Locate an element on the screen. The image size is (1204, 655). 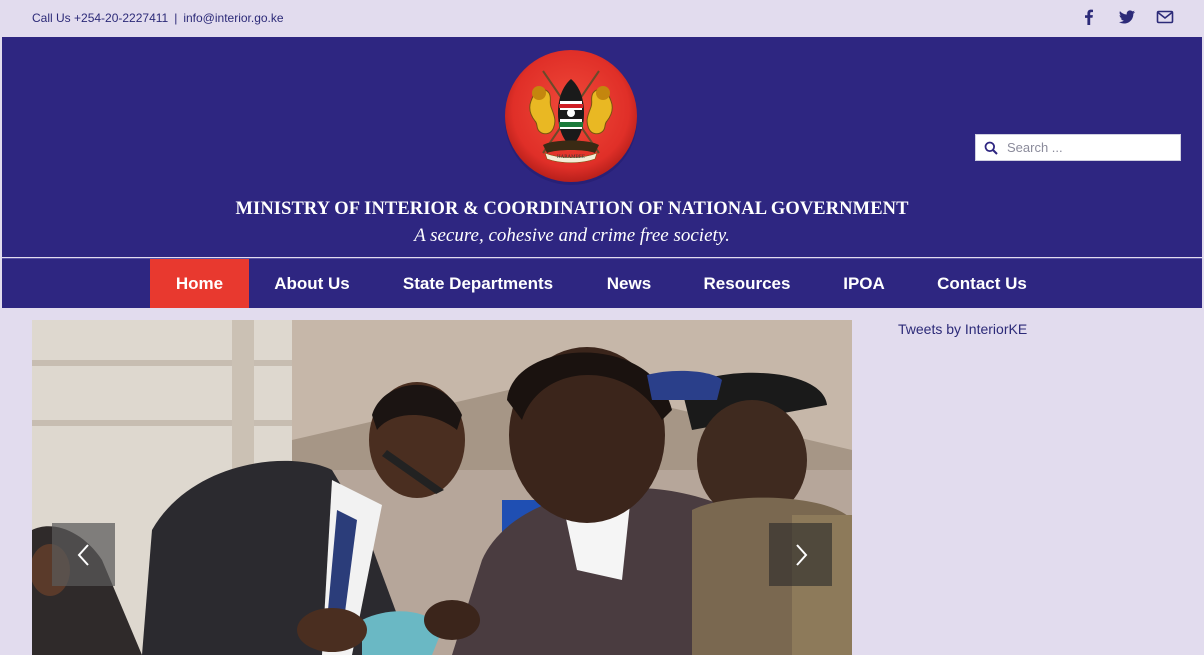
nav-item-contact-us: Contact Us is located at coordinates (982, 283).